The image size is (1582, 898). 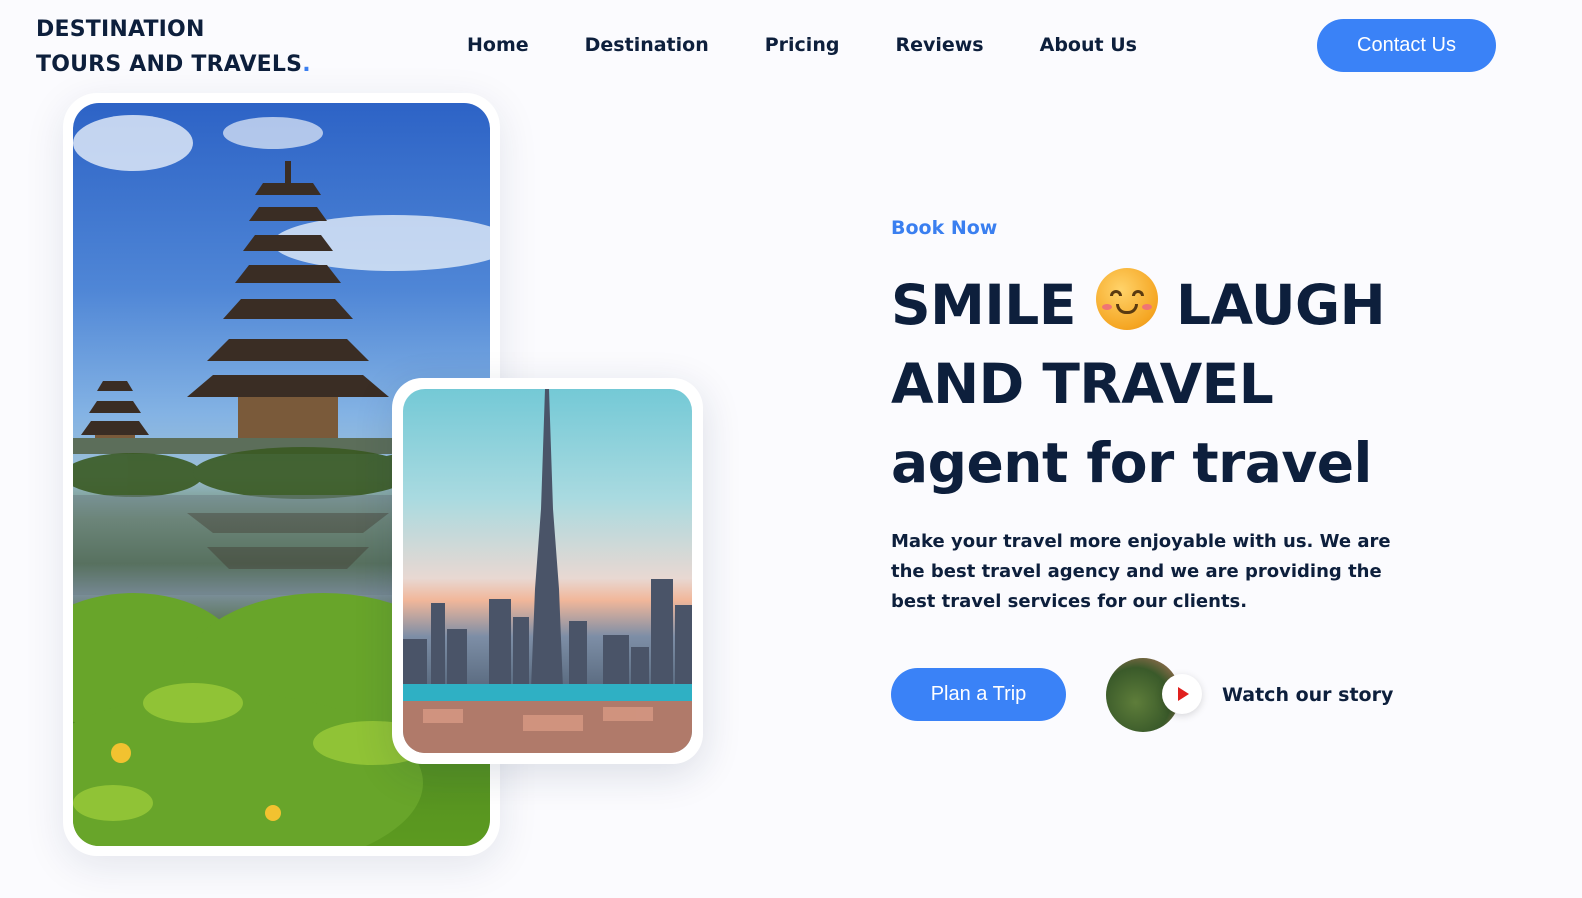 I want to click on nav-about-us: About Us, so click(x=1088, y=45).